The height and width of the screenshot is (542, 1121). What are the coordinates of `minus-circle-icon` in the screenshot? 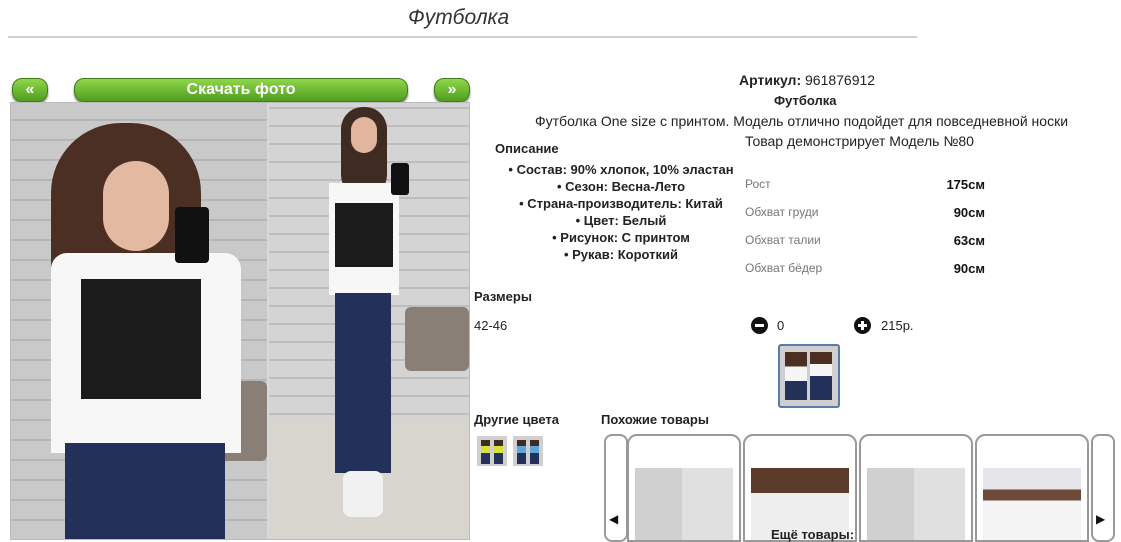 It's located at (759, 325).